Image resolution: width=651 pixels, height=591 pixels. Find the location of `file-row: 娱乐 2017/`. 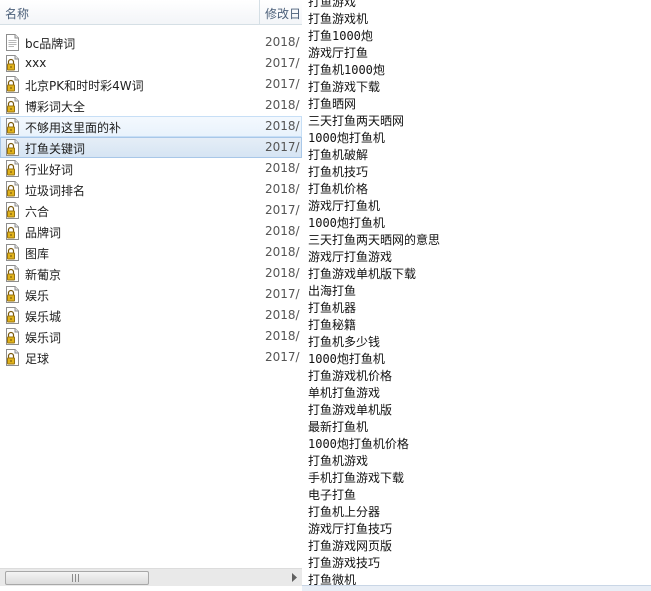

file-row: 娱乐 2017/ is located at coordinates (151, 294).